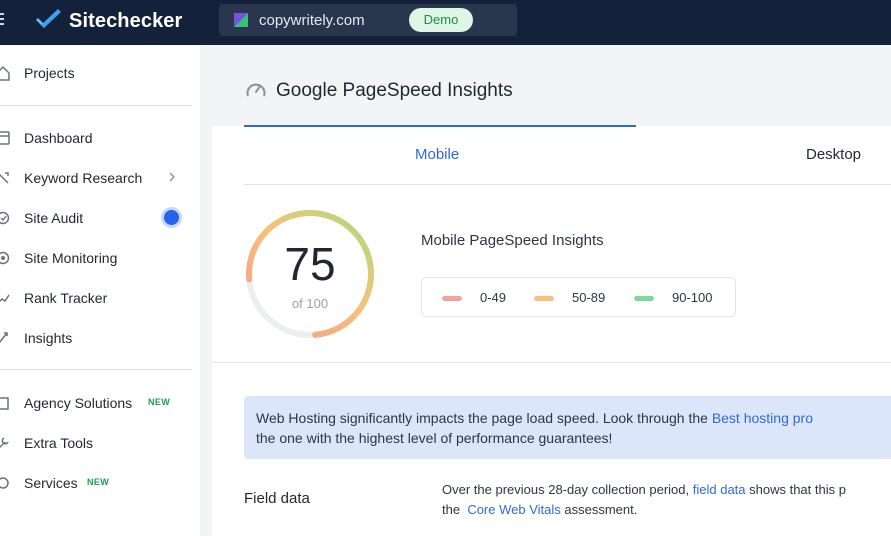 The height and width of the screenshot is (536, 891). I want to click on legend-label-average: 50-89, so click(589, 297).